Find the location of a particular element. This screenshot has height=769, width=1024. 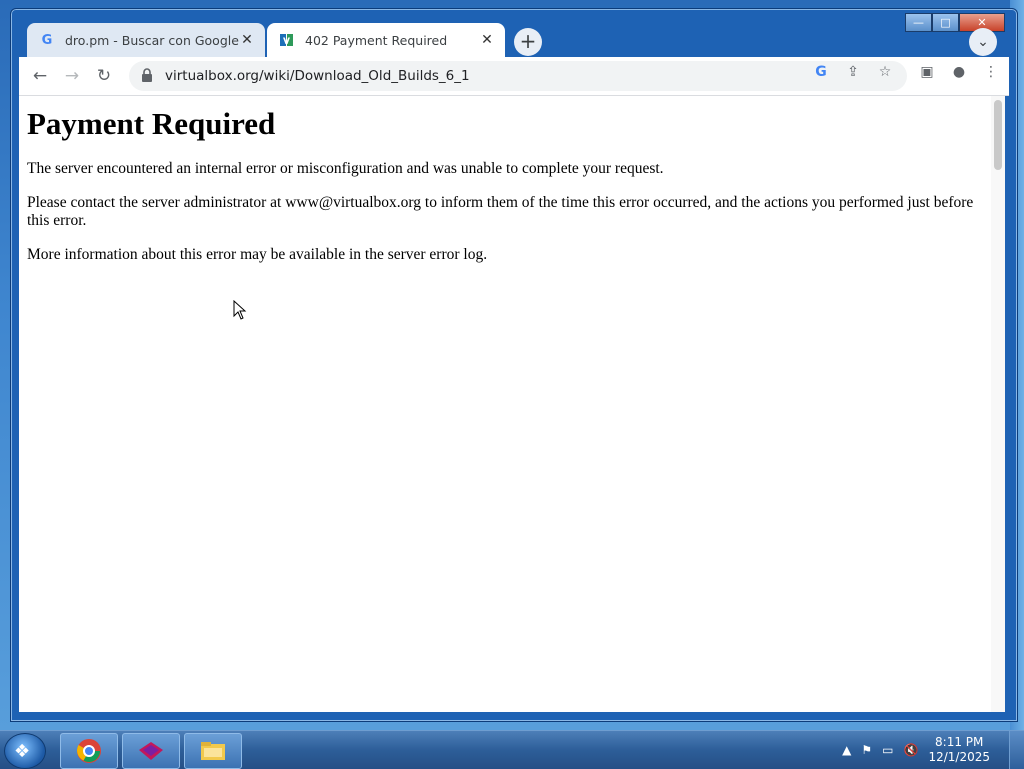

google-g-icon: G is located at coordinates (47, 40).